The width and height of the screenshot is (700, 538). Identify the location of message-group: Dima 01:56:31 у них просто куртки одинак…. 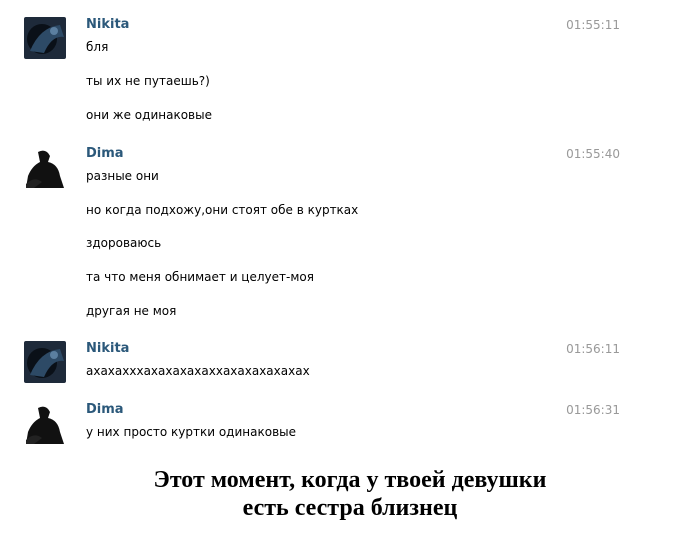
(350, 423).